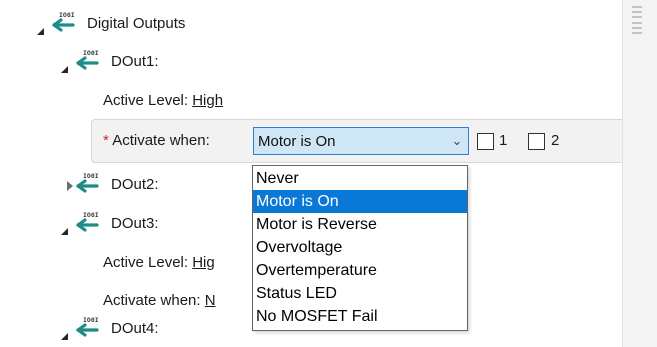 The height and width of the screenshot is (347, 657). What do you see at coordinates (136, 24) in the screenshot?
I see `tree-node-digital-outputs: Digital Outputs` at bounding box center [136, 24].